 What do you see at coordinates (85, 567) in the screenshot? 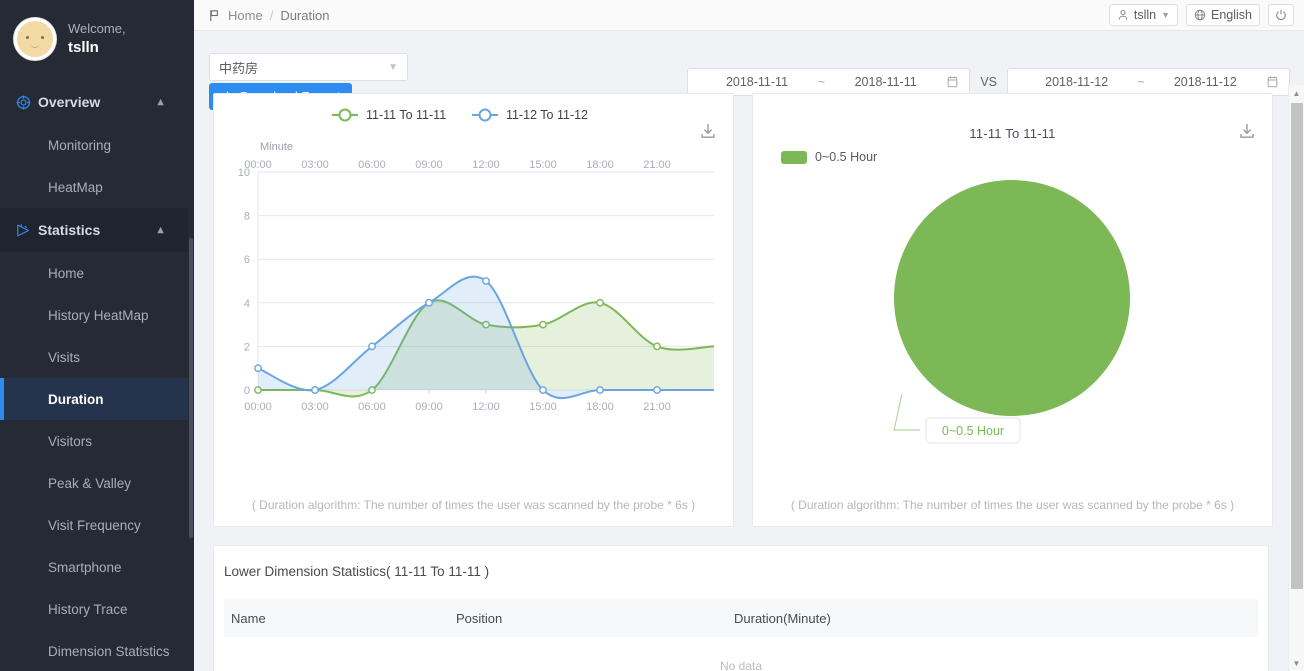
I see `sidebar-item-label: Smartphone` at bounding box center [85, 567].